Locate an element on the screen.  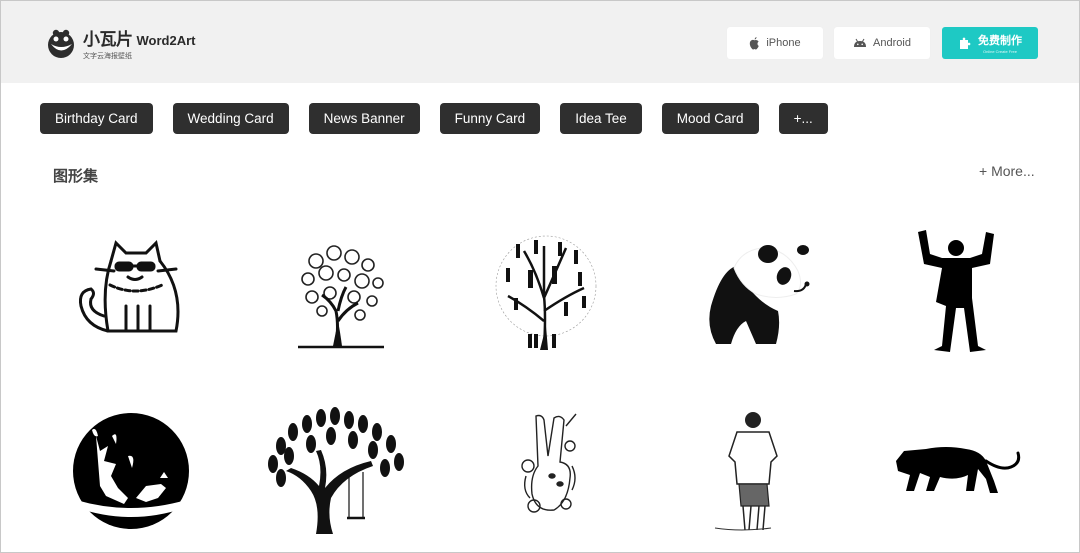
android-label: Android is located at coordinates (892, 43).